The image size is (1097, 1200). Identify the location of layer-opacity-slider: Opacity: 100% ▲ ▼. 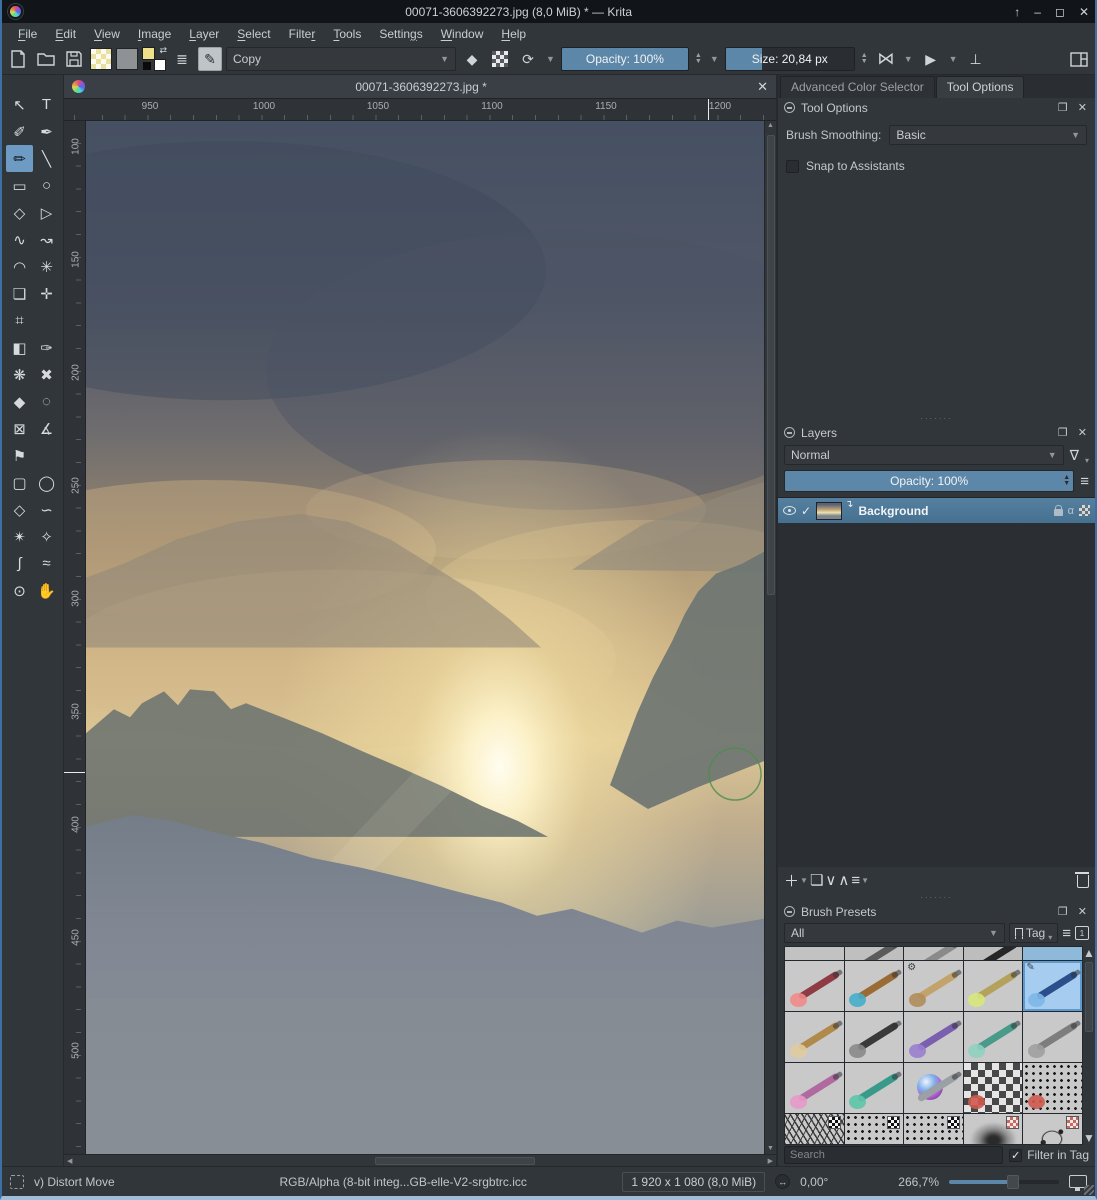
(929, 481).